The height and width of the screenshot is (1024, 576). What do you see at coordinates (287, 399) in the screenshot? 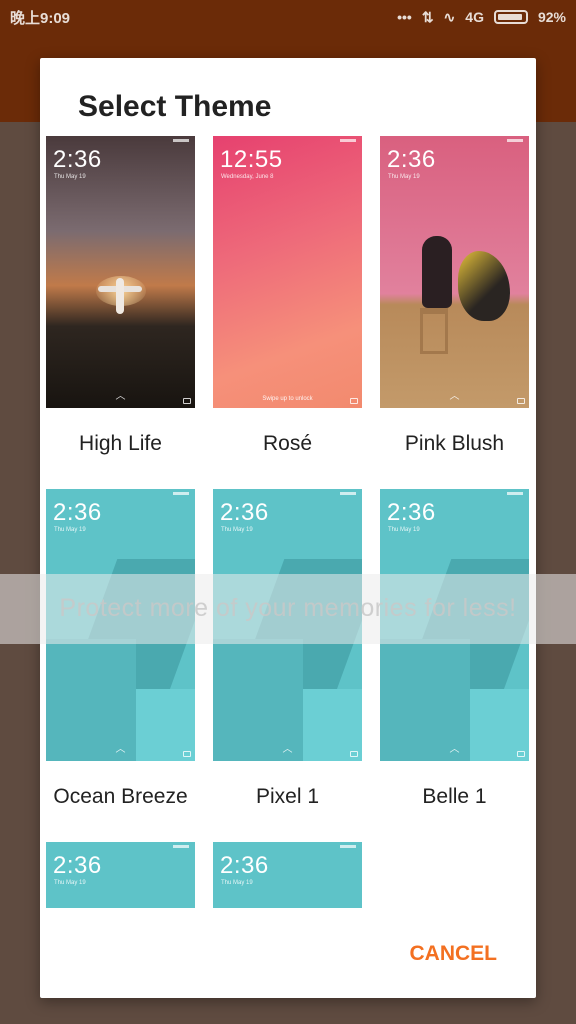
I see `swipe-hint: Swipe up to unlock` at bounding box center [287, 399].